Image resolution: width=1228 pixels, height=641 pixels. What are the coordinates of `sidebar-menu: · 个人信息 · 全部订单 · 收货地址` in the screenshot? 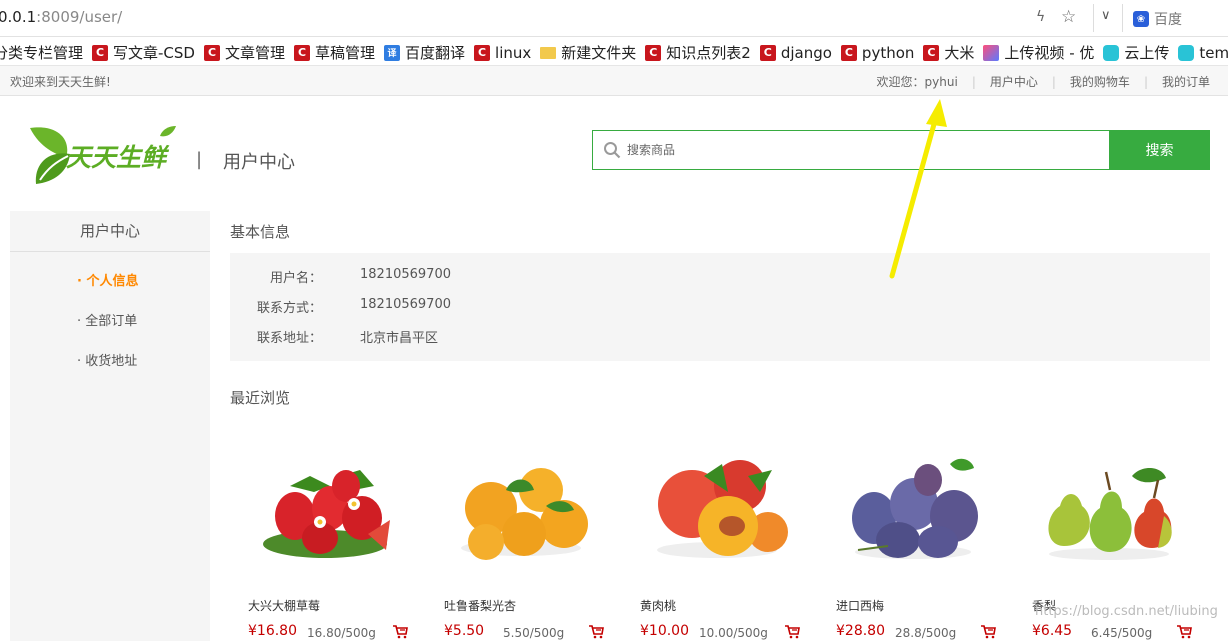 It's located at (110, 321).